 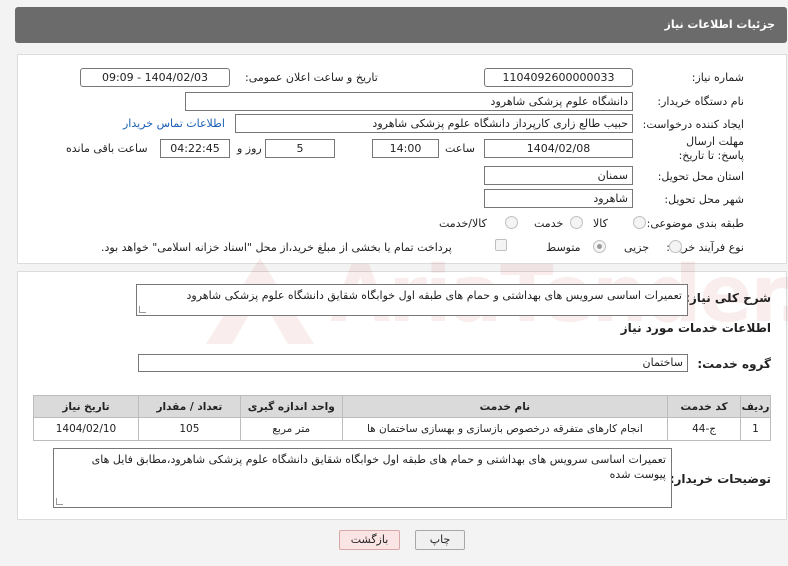 What do you see at coordinates (639, 222) in the screenshot?
I see `category-radio-goods` at bounding box center [639, 222].